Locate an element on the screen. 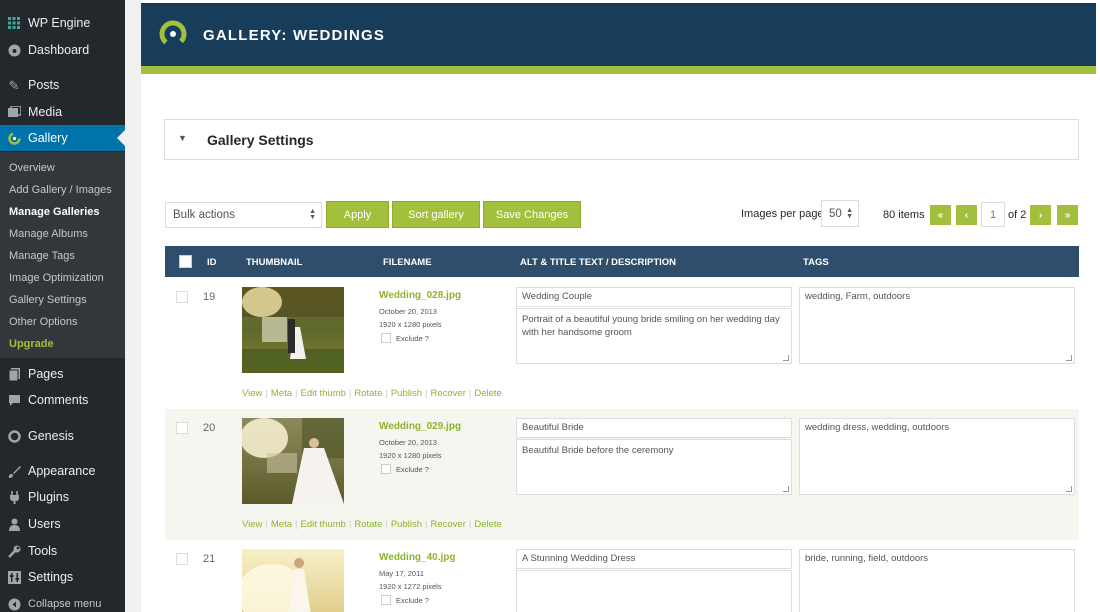 The width and height of the screenshot is (1100, 612). gallery-logo-icon is located at coordinates (173, 34).